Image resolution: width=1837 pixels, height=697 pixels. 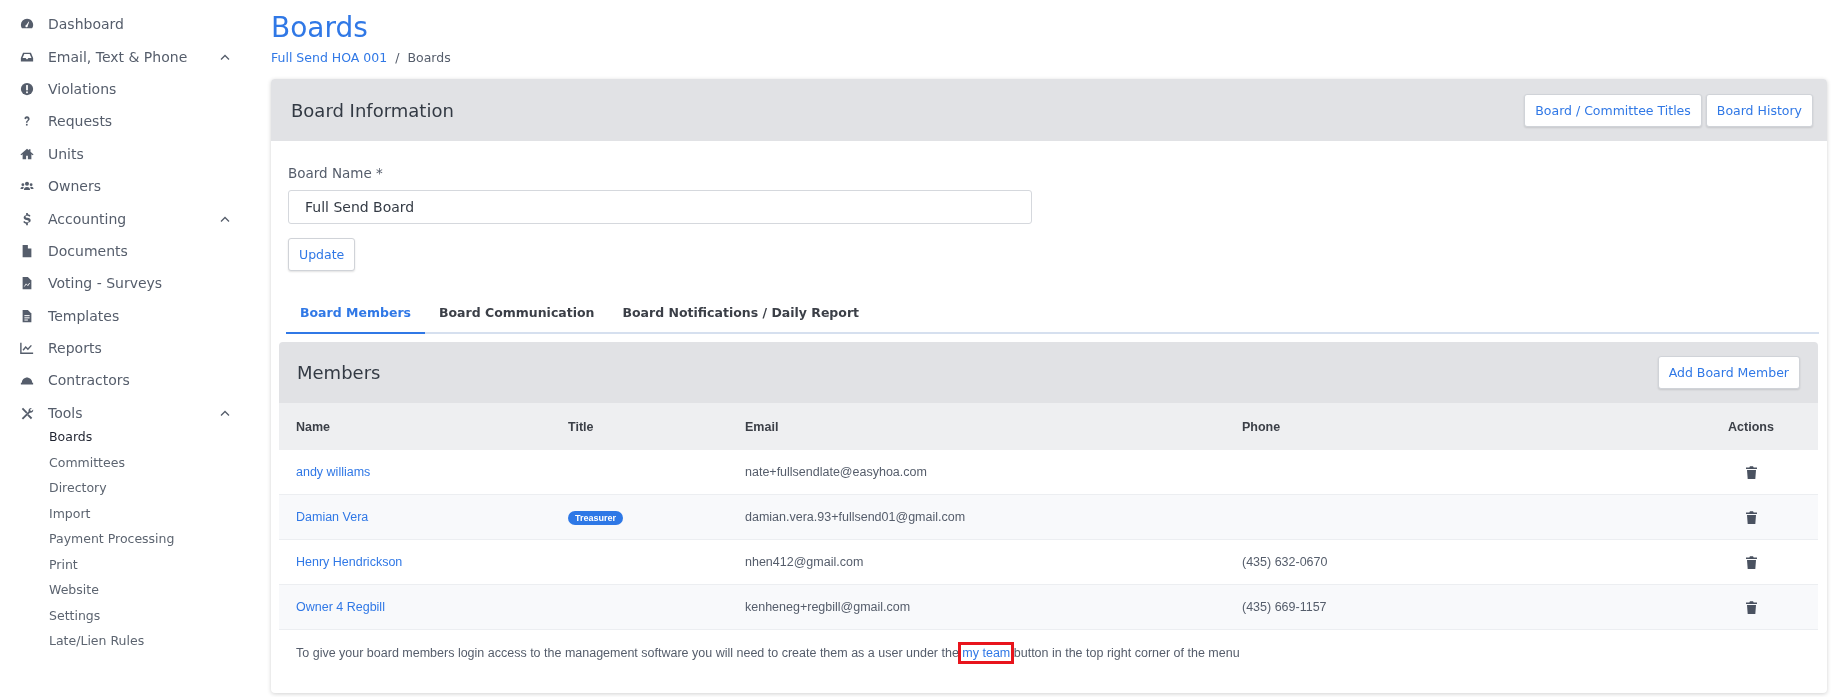 What do you see at coordinates (855, 517) in the screenshot?
I see `email-cell: damian.vera.93+fullsend01@gmail.com` at bounding box center [855, 517].